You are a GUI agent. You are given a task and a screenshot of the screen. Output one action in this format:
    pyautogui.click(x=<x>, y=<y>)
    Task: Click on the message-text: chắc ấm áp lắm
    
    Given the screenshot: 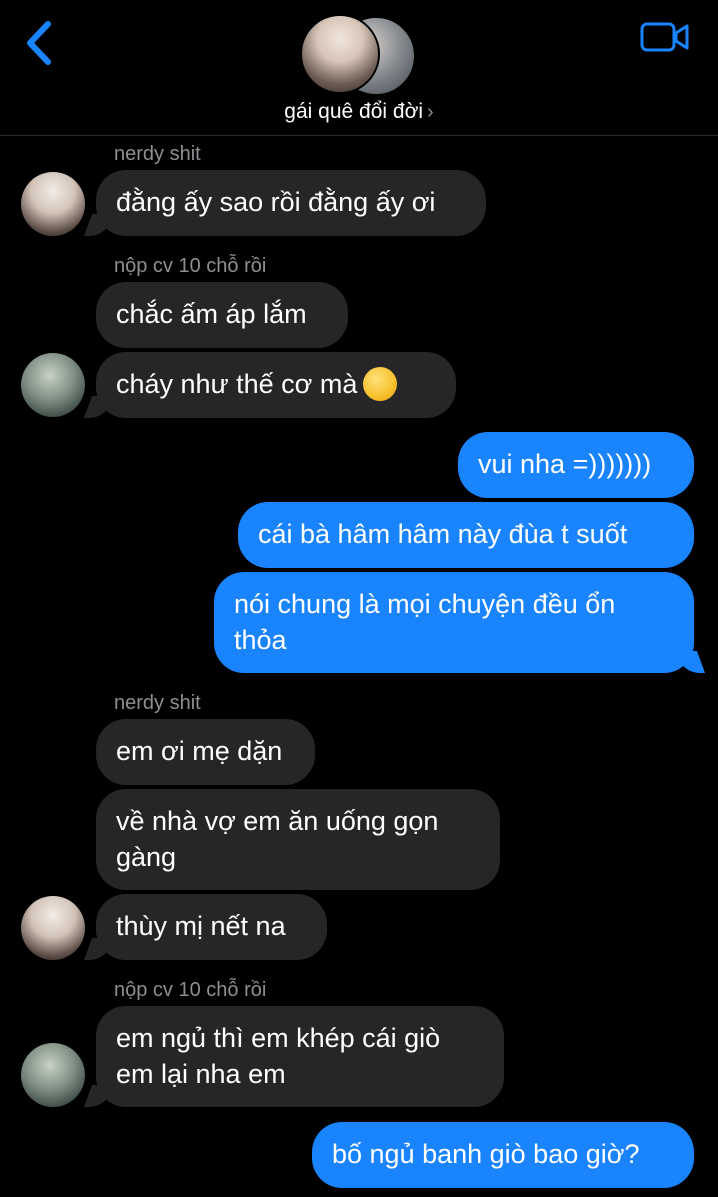 What is the action you would take?
    pyautogui.click(x=211, y=314)
    